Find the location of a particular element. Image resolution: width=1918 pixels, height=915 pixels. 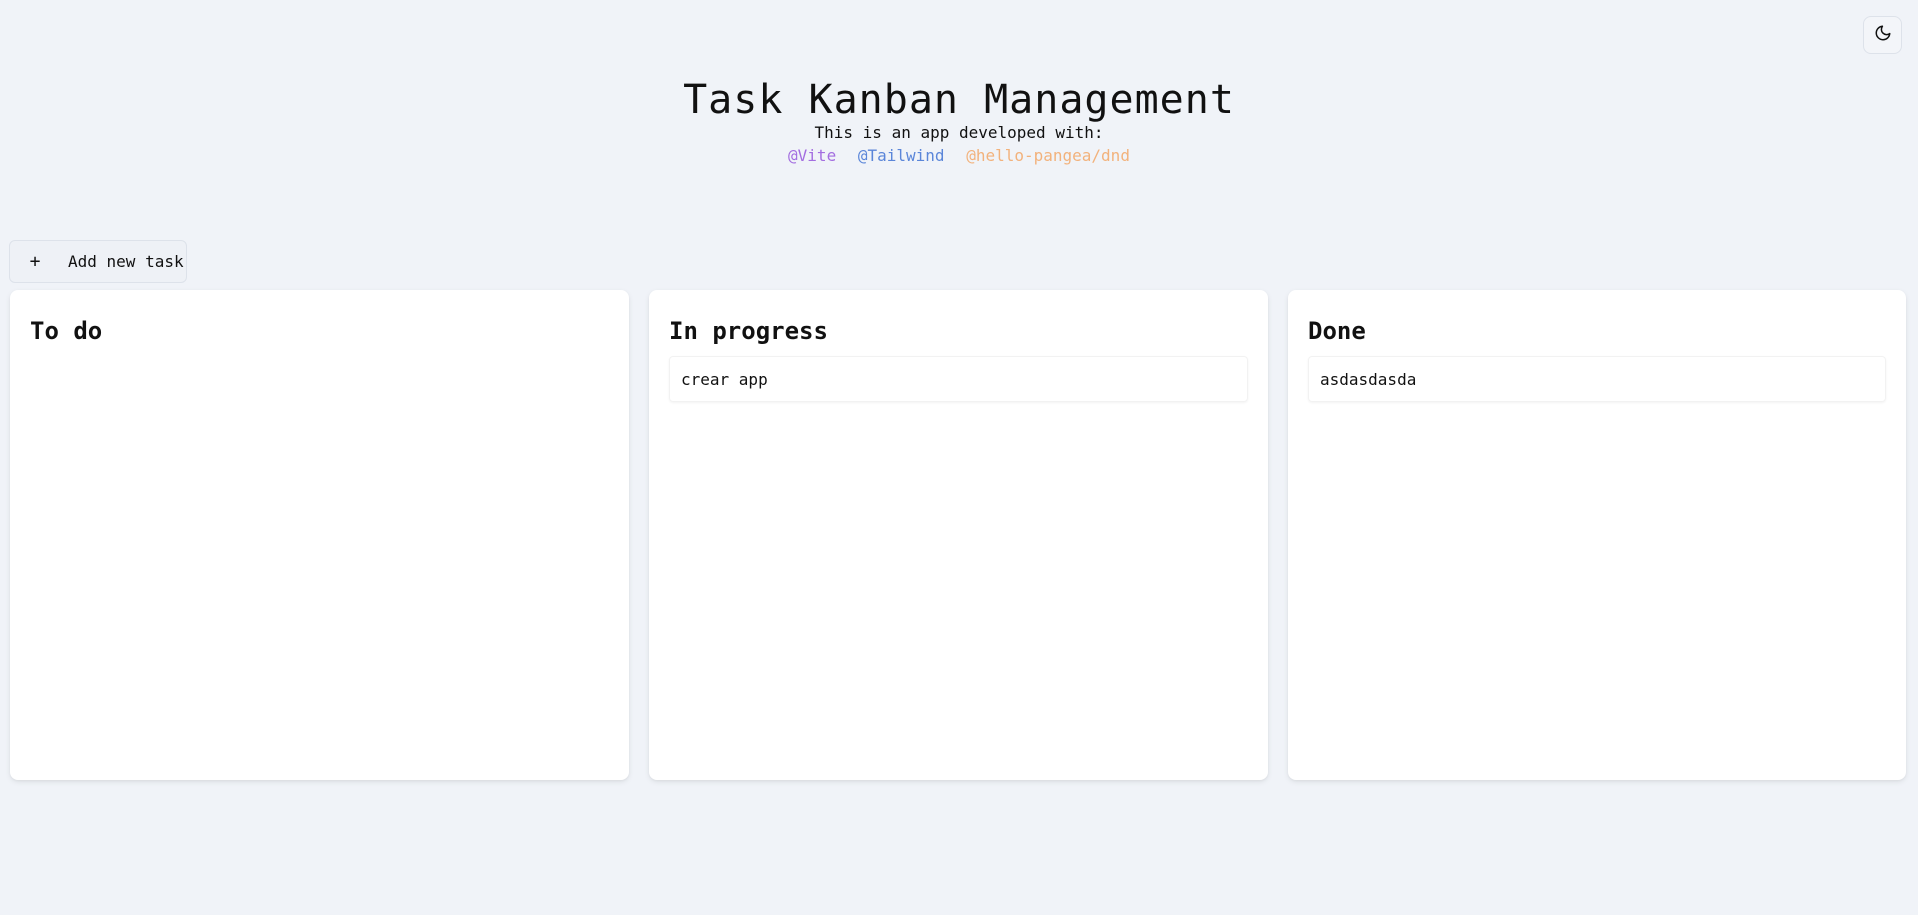

task-text: asdasdasda is located at coordinates (1368, 379).